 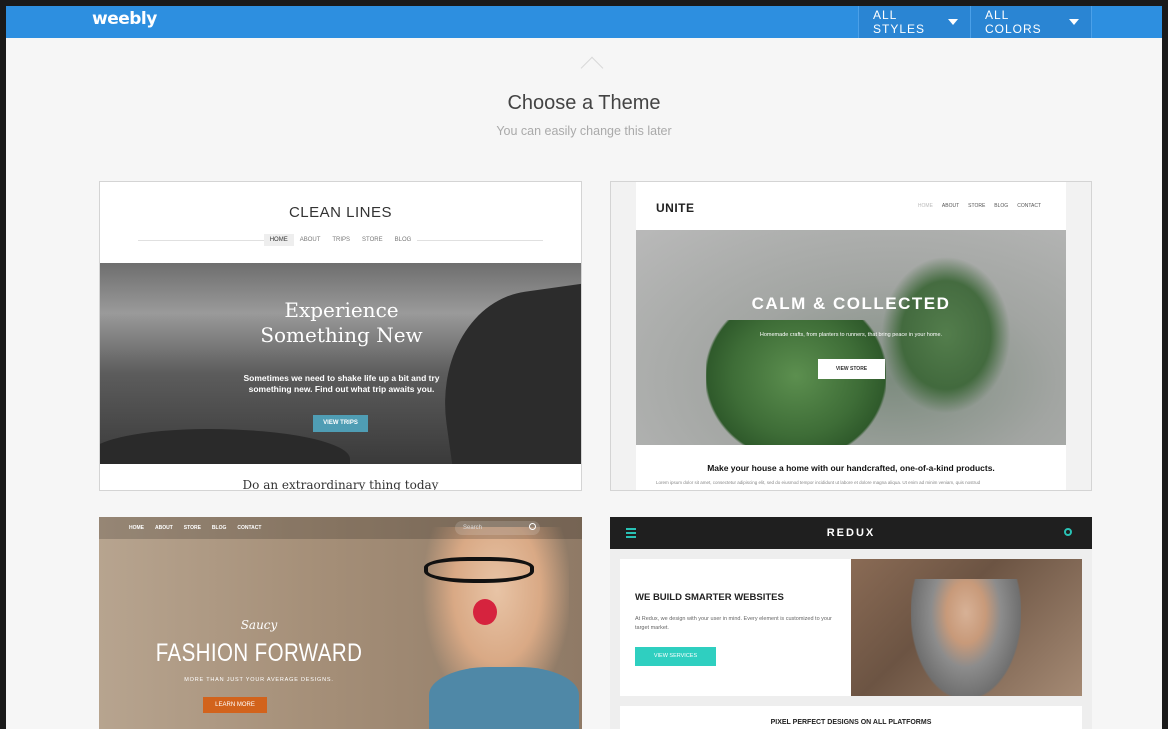 I want to click on view-services-button: VIEW SERVICES, so click(x=675, y=656).